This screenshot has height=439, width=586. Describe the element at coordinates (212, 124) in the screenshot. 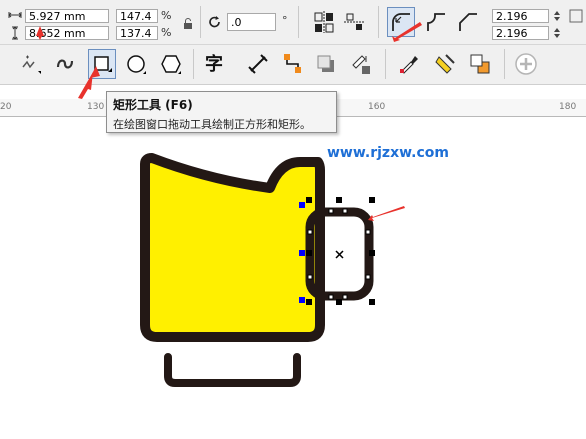

I see `tooltip-description: 在绘图窗口拖动工具绘制正方形和矩形。` at that location.